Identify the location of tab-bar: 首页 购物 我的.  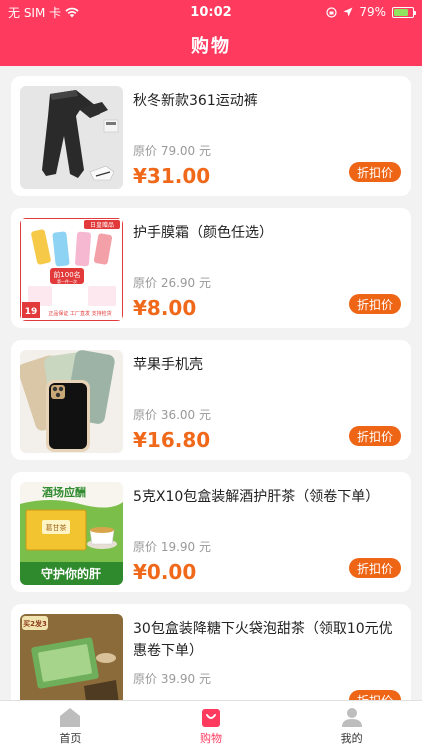
(211, 725).